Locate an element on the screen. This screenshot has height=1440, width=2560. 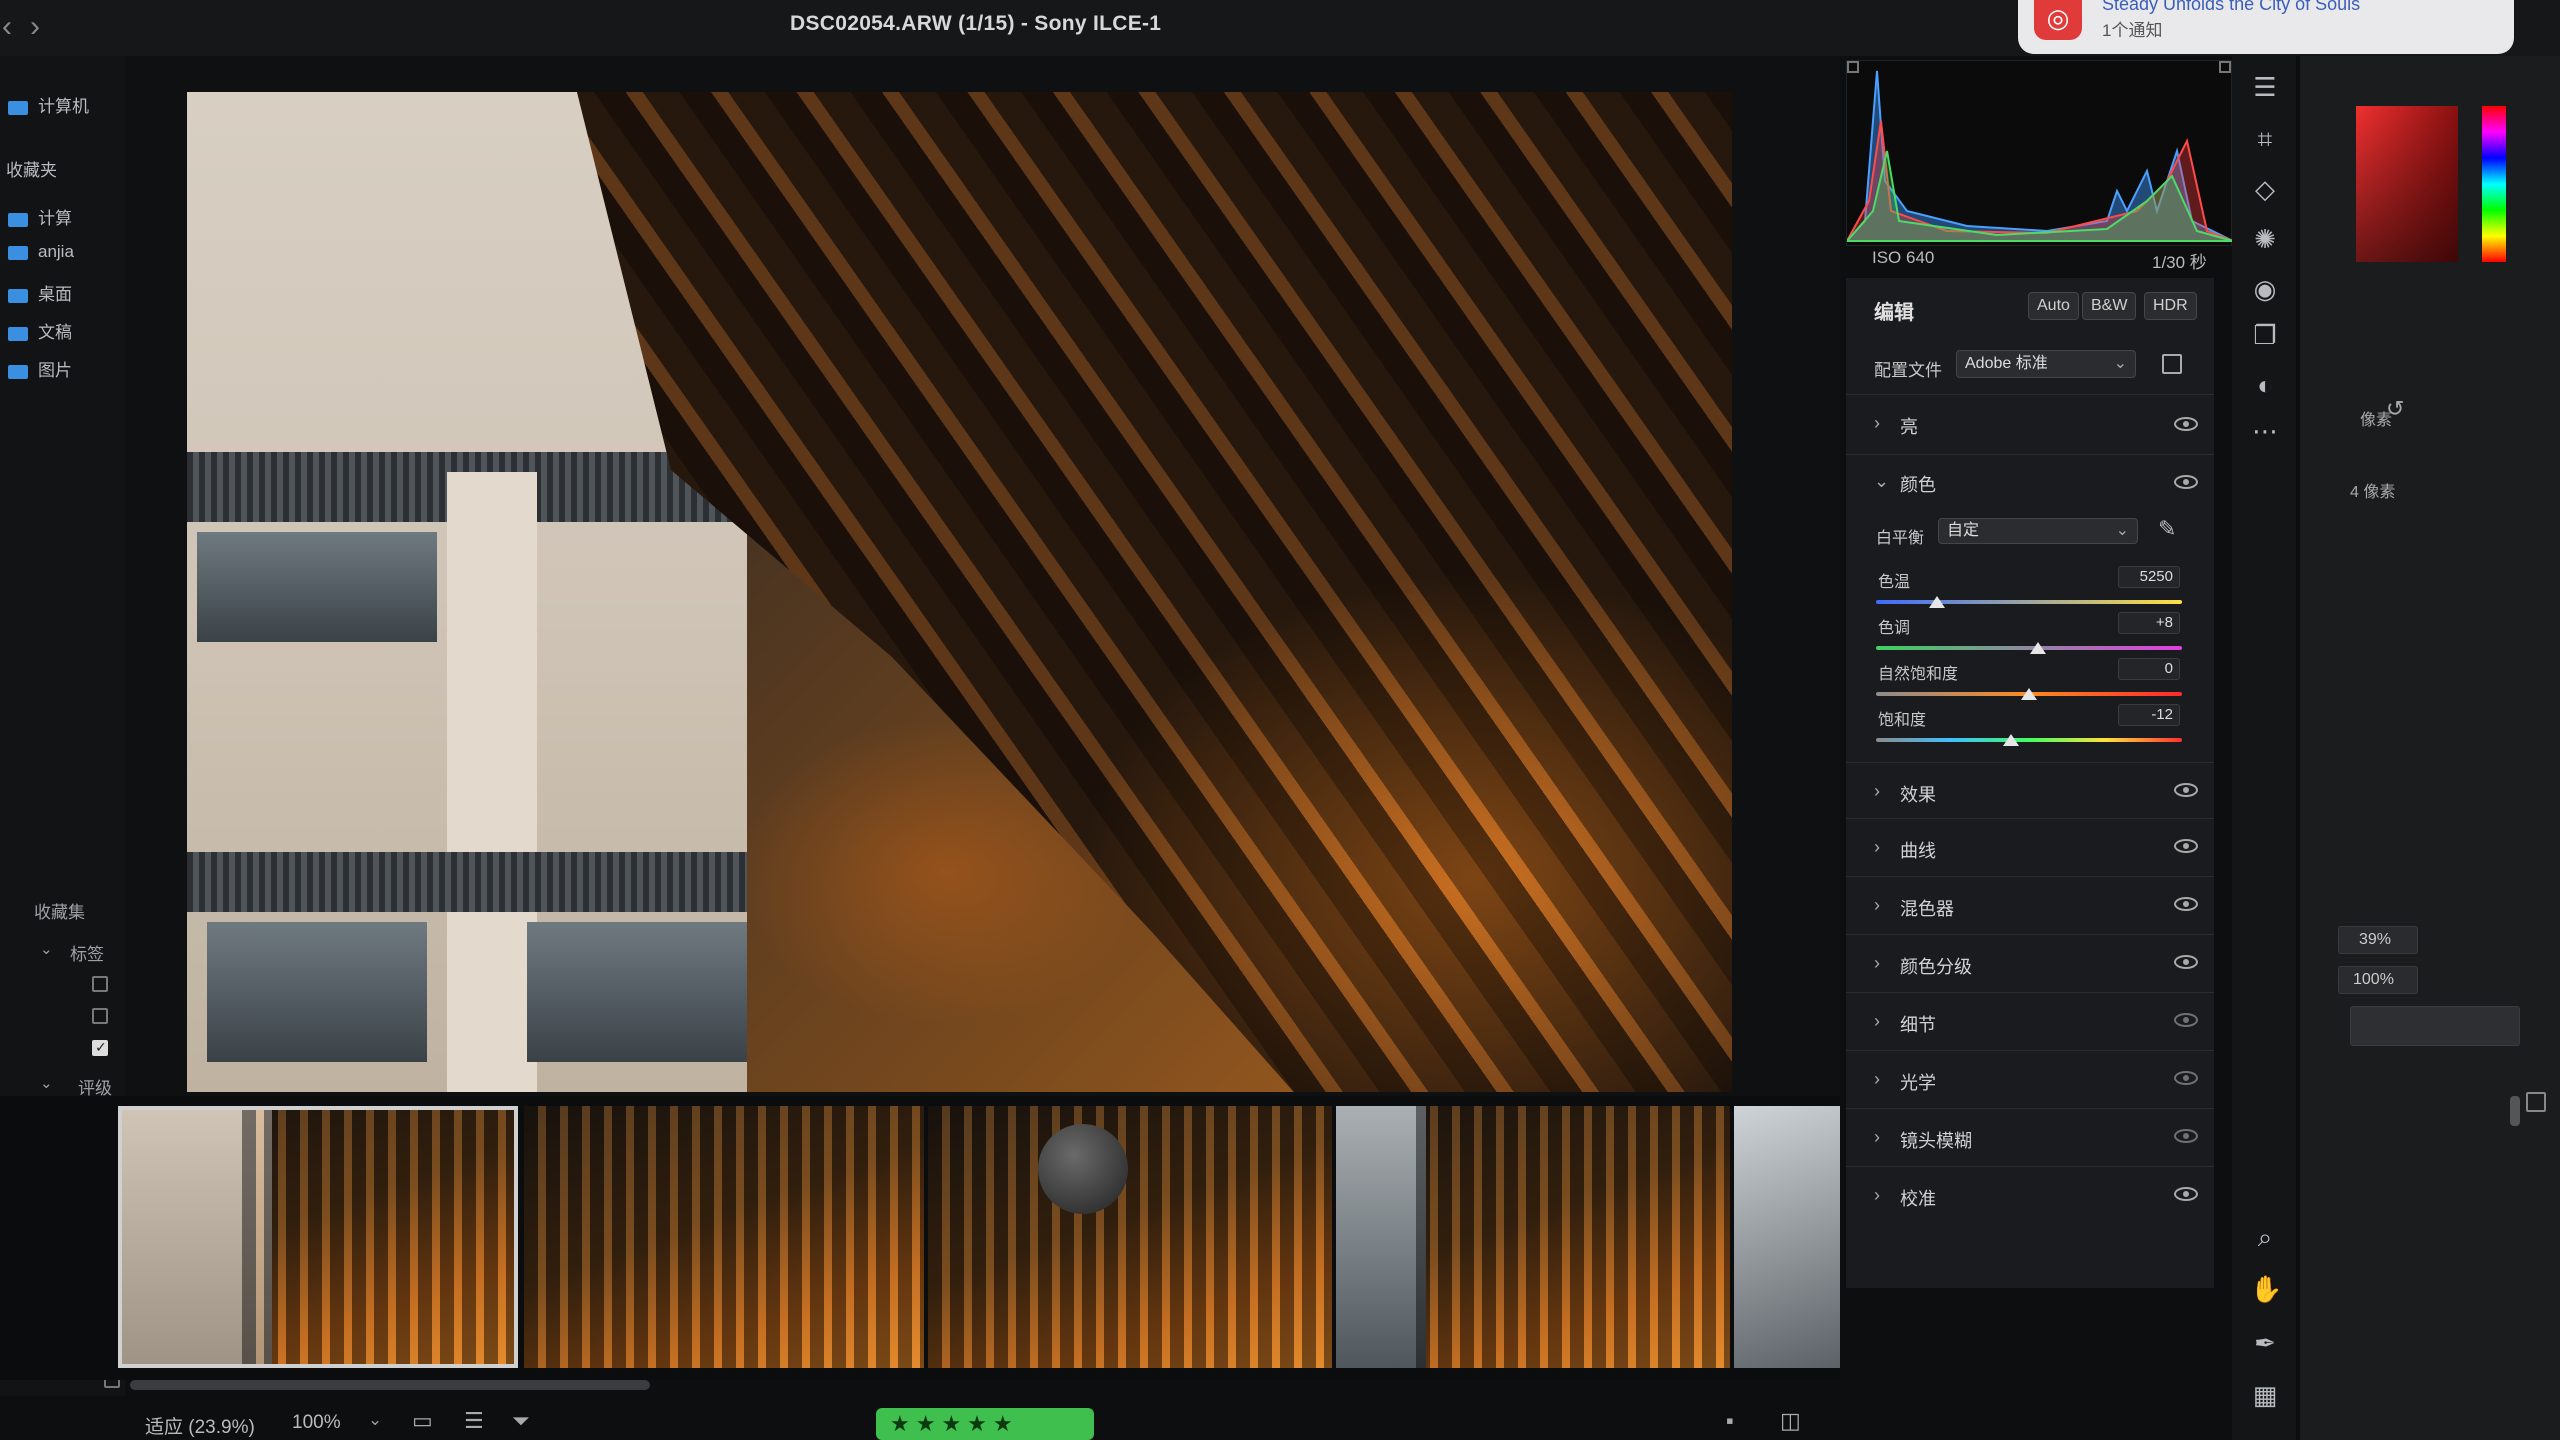
sampler-icon: ✒ is located at coordinates (2265, 1343).